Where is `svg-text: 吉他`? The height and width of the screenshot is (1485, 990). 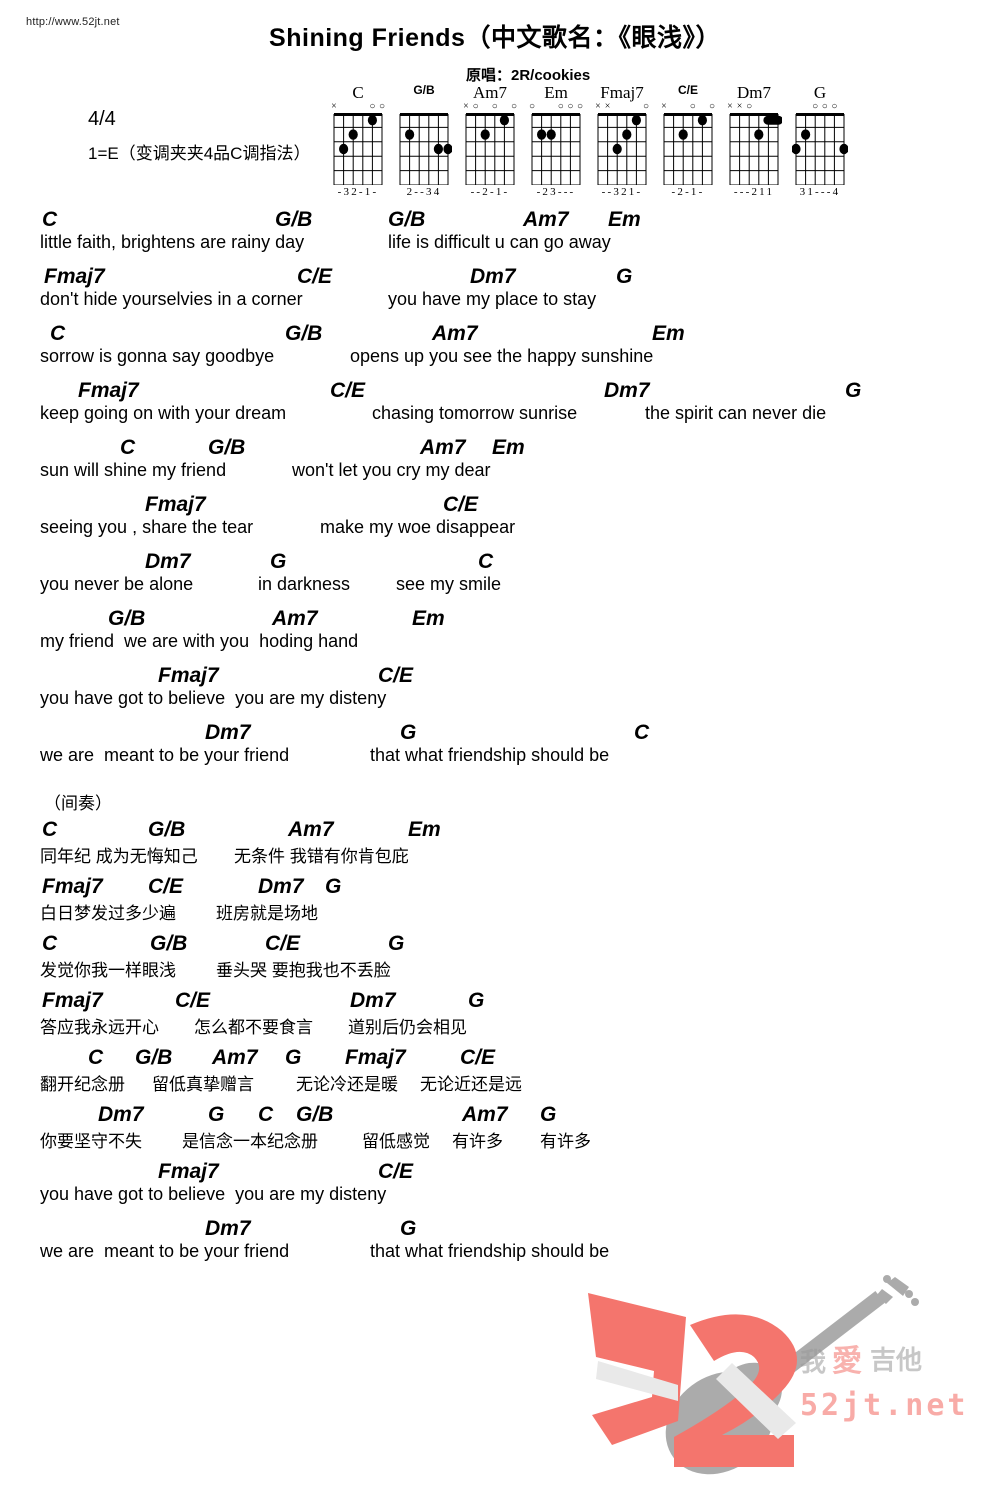
svg-text: 吉他 is located at coordinates (896, 1361).